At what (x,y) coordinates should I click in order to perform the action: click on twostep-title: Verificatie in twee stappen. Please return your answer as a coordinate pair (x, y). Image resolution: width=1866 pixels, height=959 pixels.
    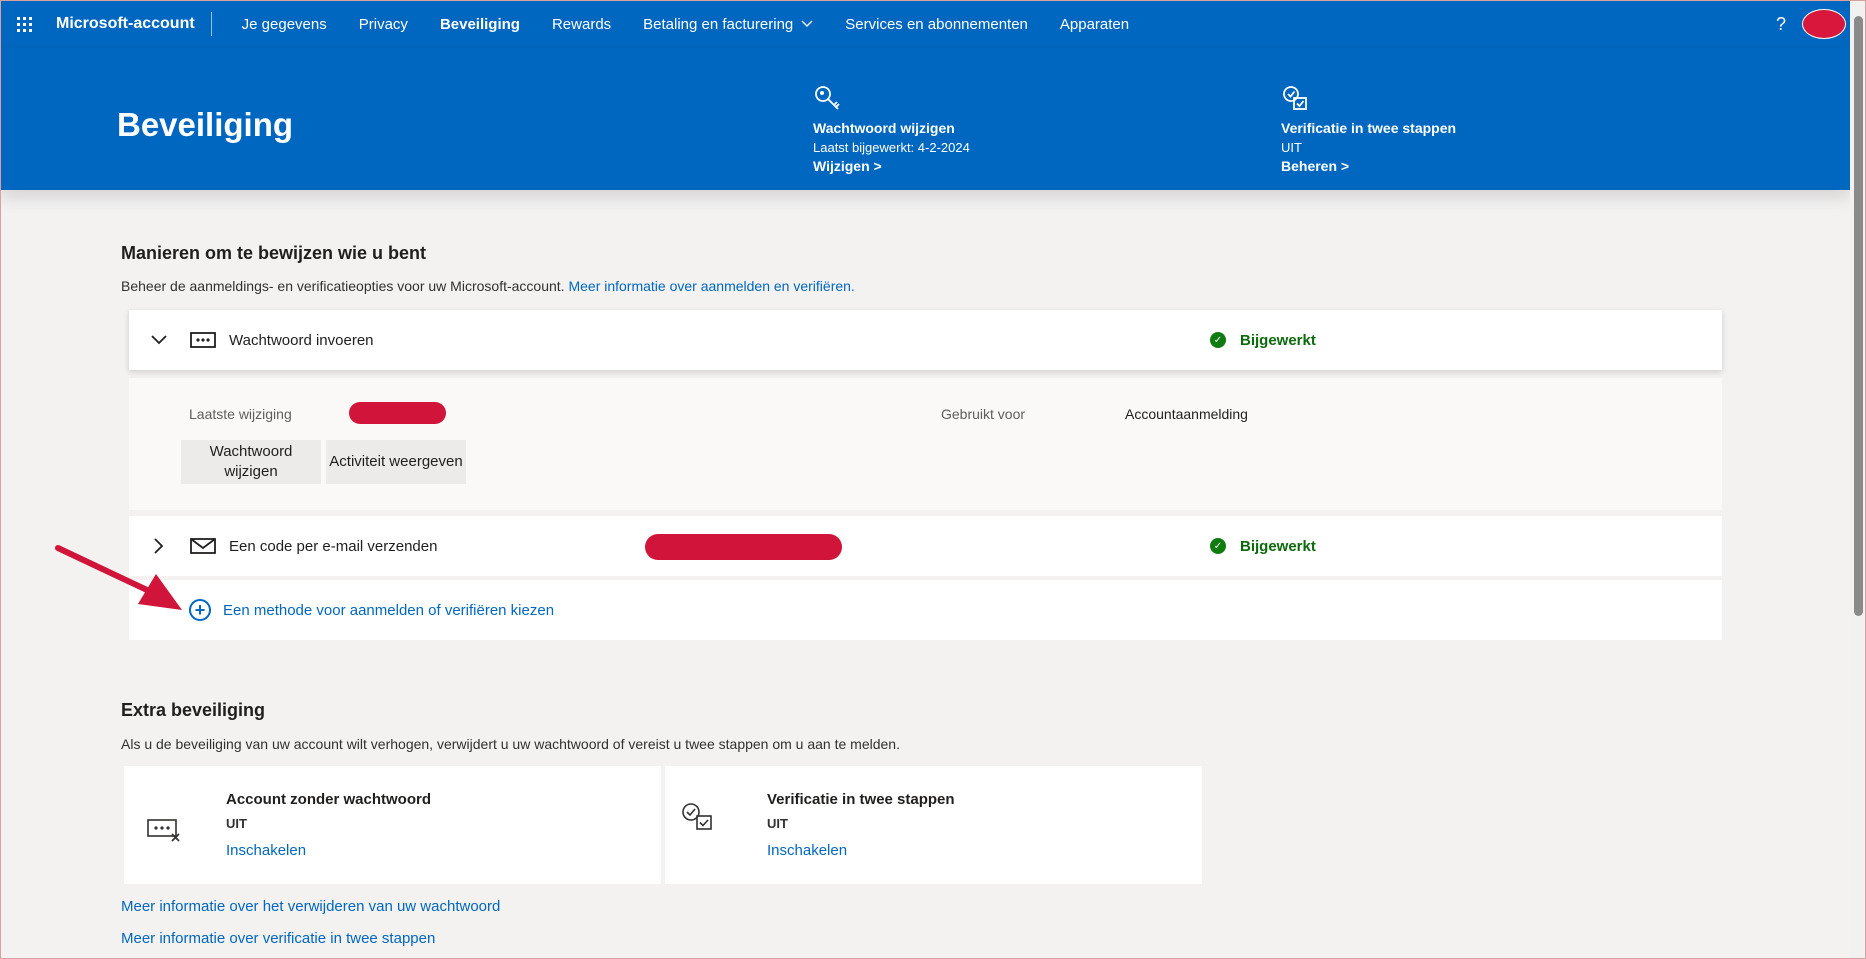
    Looking at the image, I should click on (861, 799).